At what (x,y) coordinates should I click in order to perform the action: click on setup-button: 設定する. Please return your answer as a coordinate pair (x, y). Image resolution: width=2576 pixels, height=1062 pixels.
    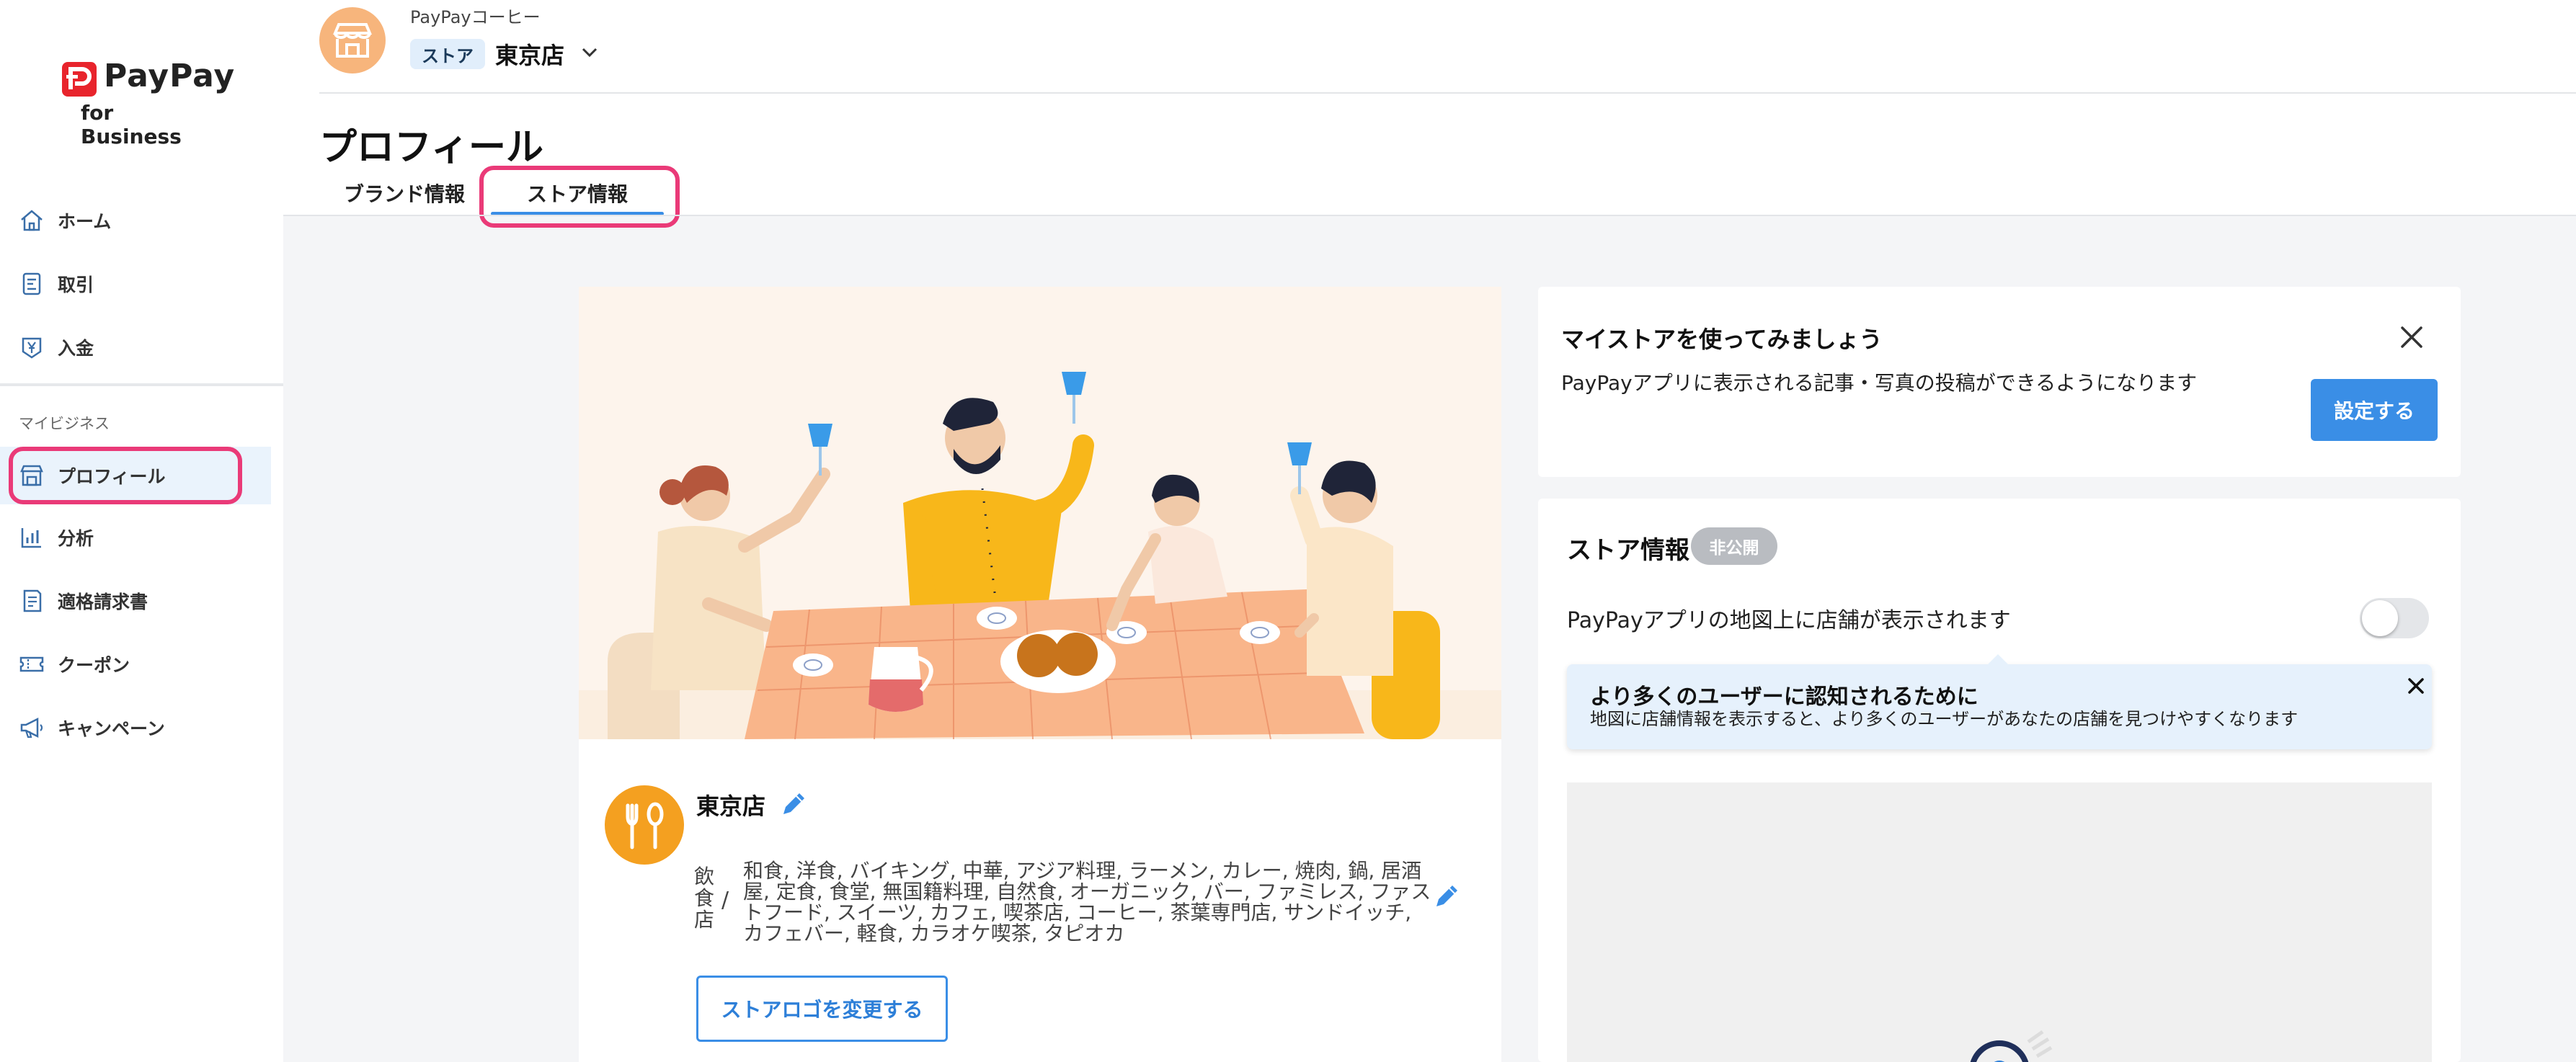
    Looking at the image, I should click on (2374, 410).